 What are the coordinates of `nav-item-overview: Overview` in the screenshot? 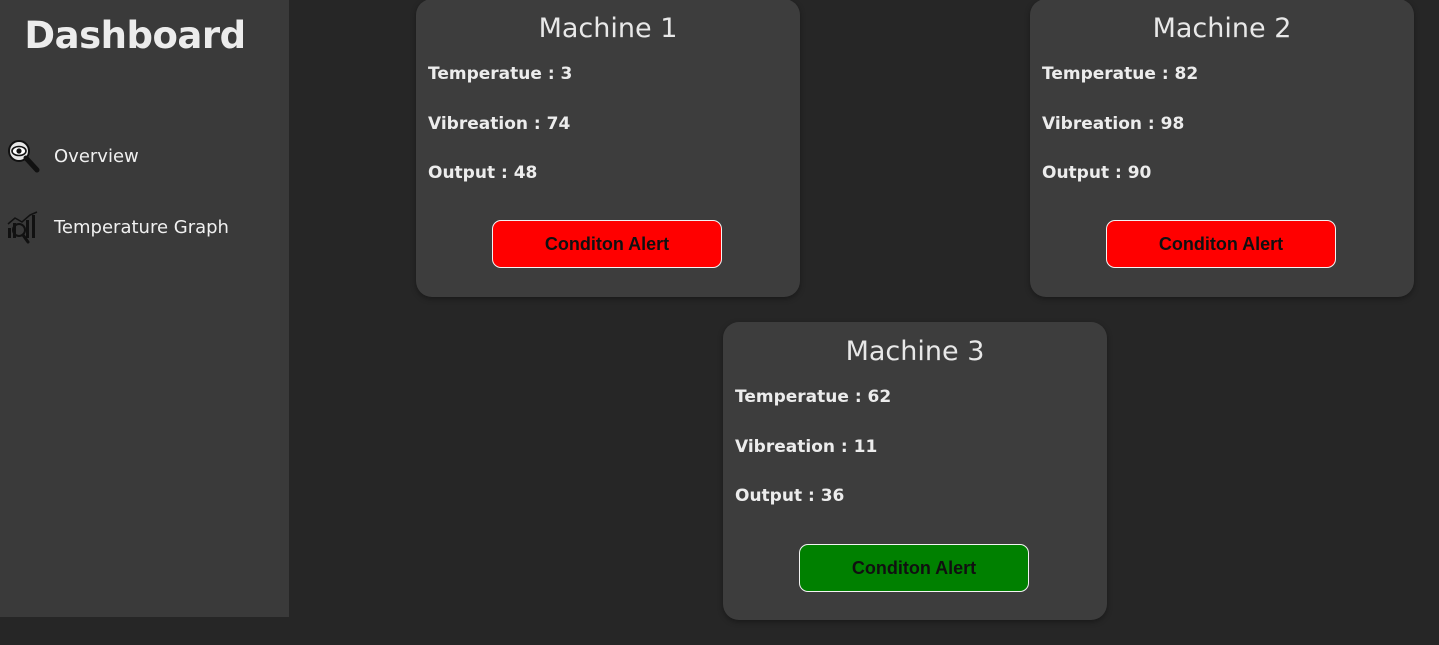 It's located at (72, 156).